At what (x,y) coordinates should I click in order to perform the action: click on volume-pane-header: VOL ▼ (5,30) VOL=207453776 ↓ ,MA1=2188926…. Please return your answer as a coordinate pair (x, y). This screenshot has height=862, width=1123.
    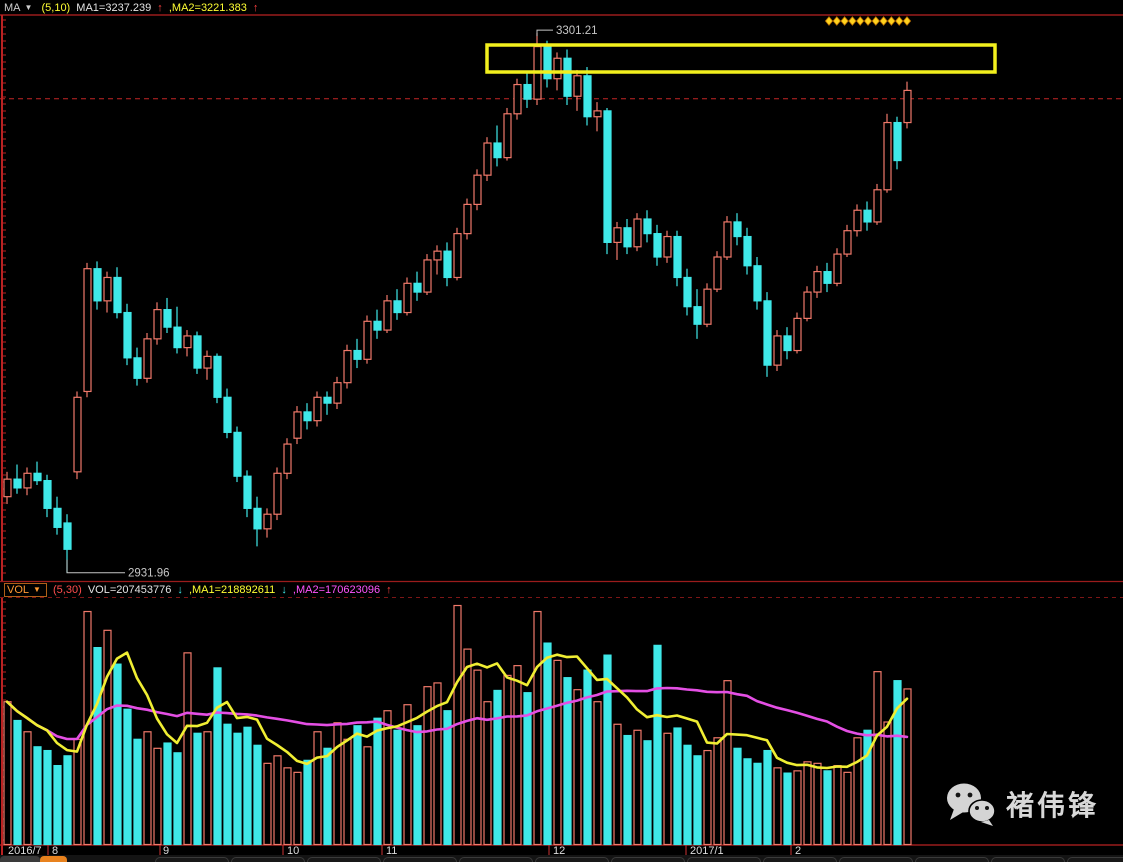
    Looking at the image, I should click on (199, 590).